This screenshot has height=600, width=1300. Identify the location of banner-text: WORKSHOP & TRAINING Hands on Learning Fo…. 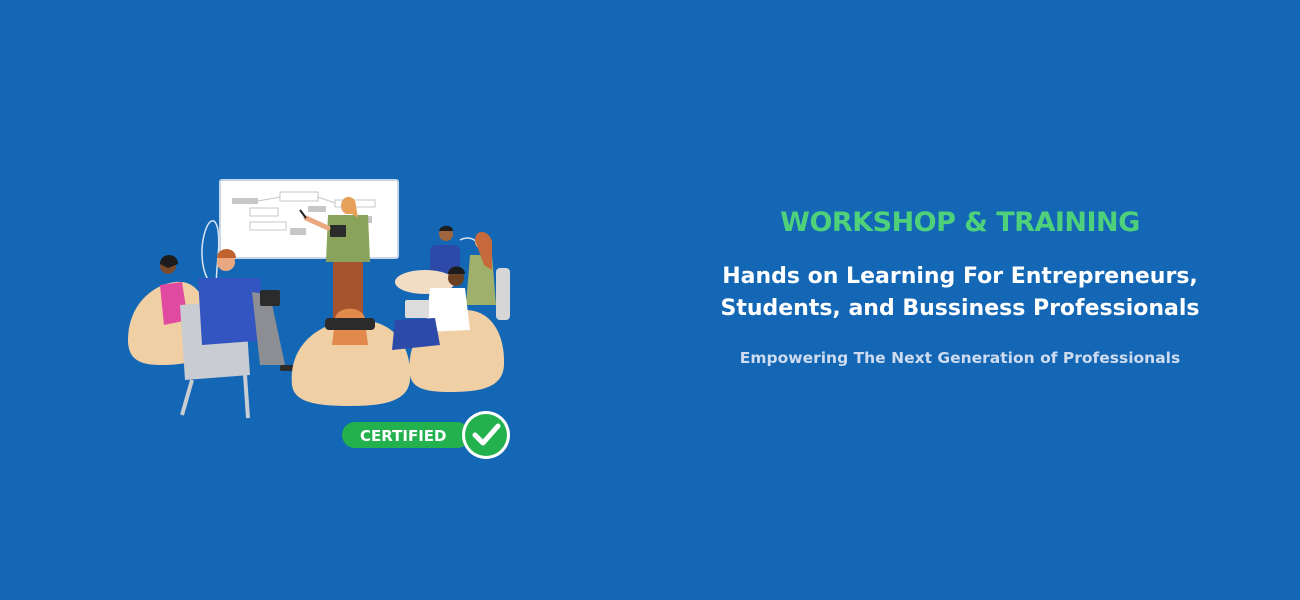
(960, 287).